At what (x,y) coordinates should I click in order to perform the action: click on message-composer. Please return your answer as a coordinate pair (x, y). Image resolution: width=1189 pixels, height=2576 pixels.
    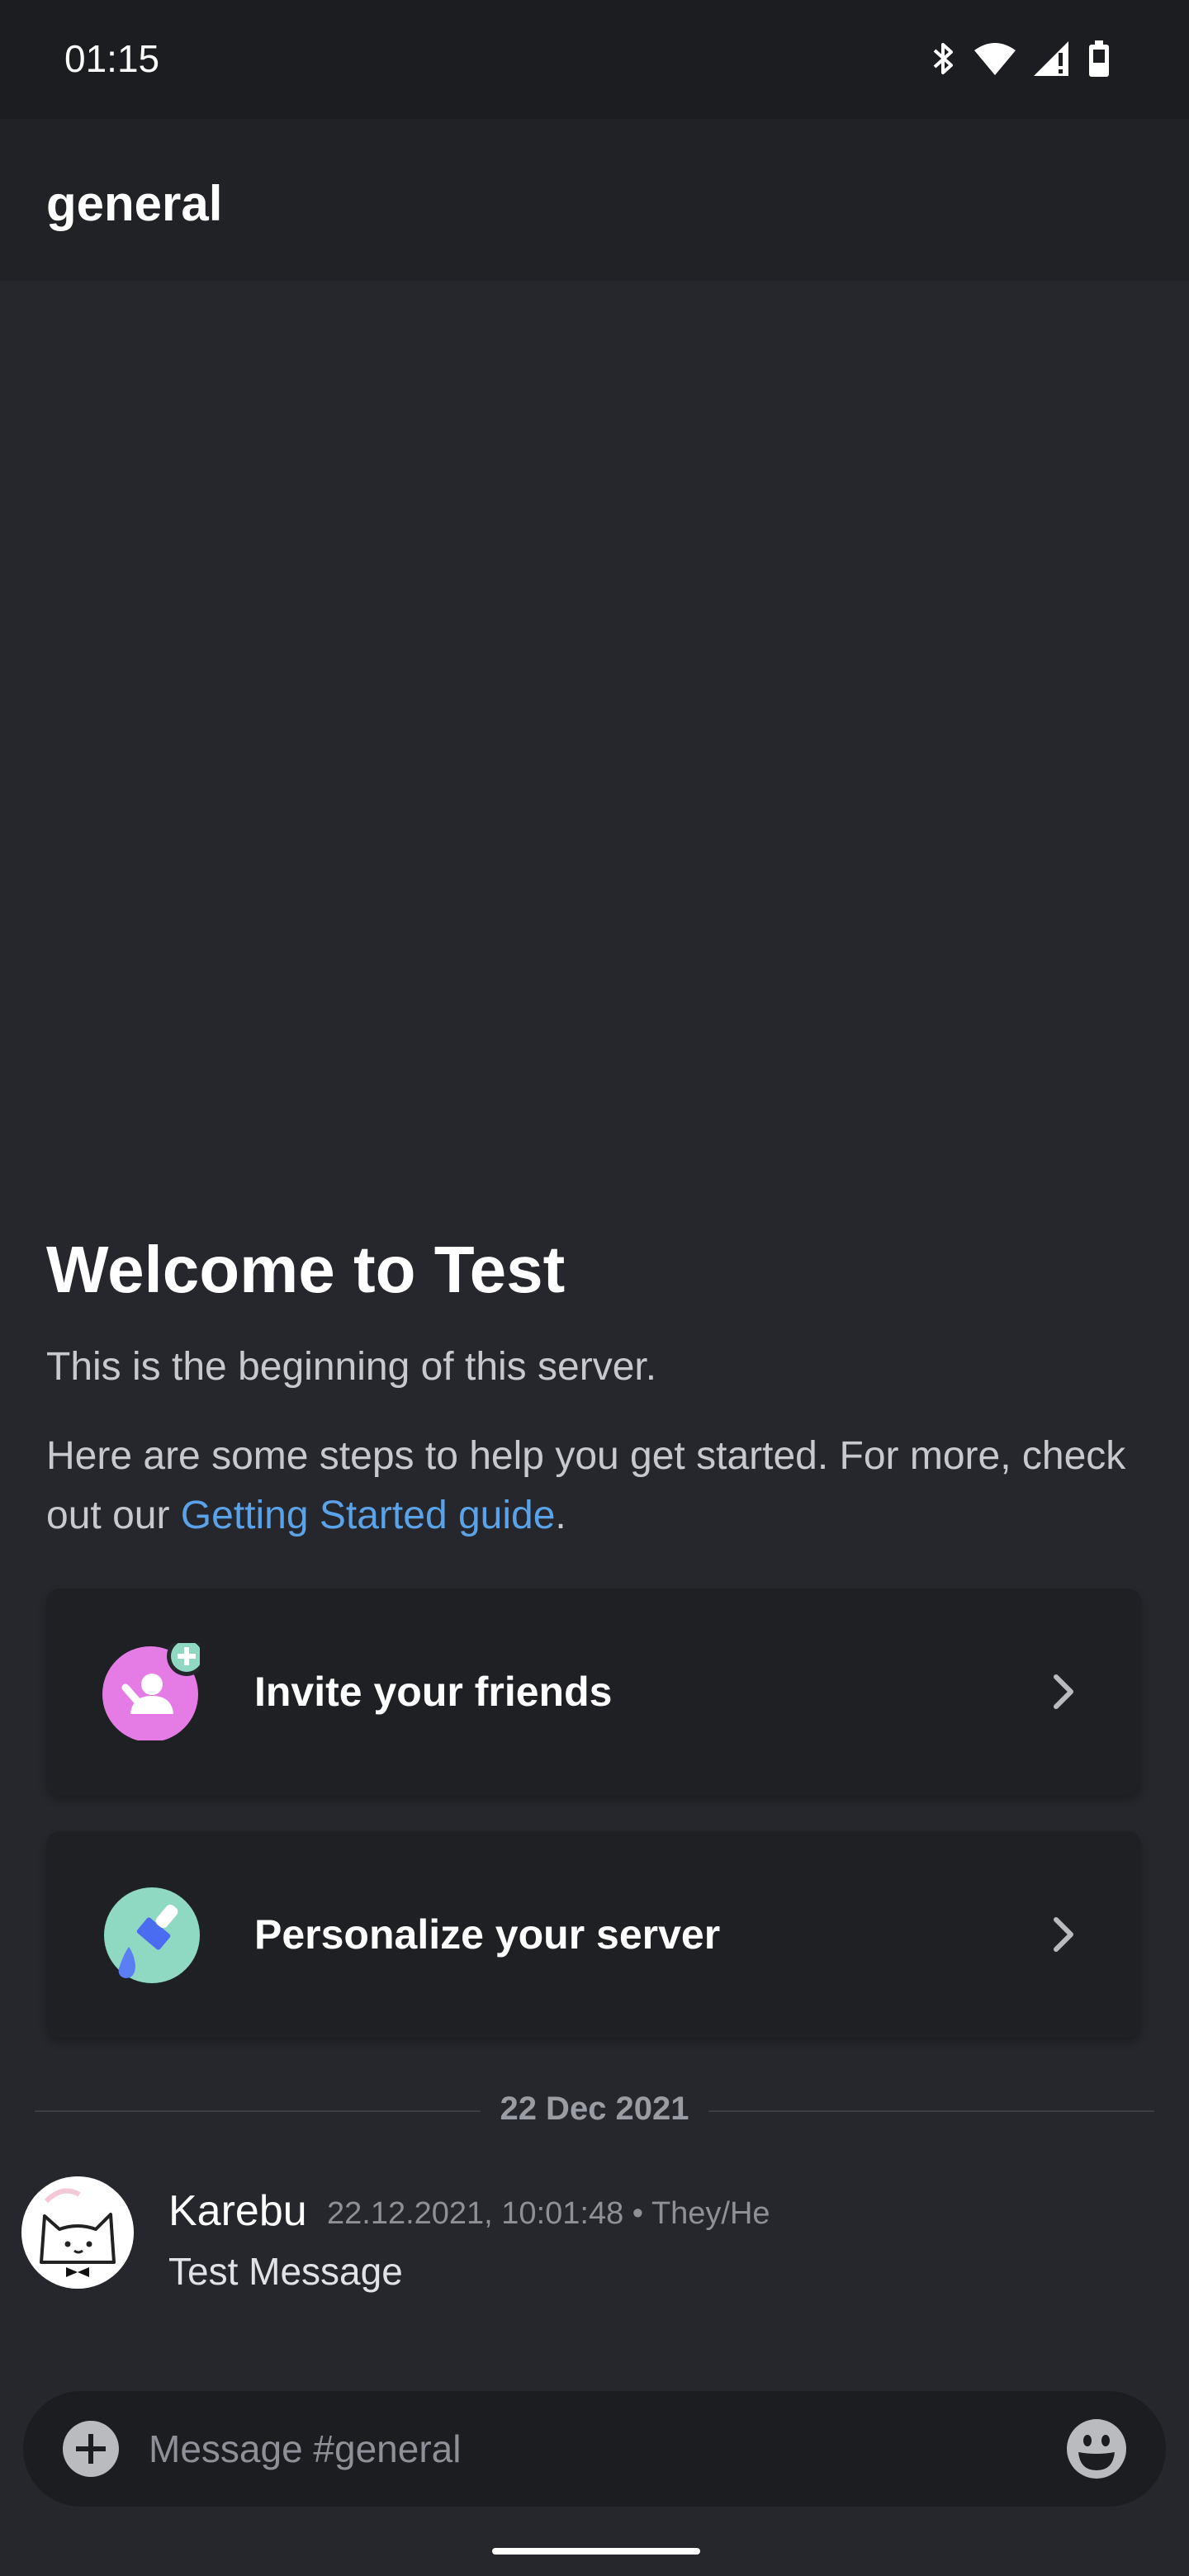
    Looking at the image, I should click on (594, 2449).